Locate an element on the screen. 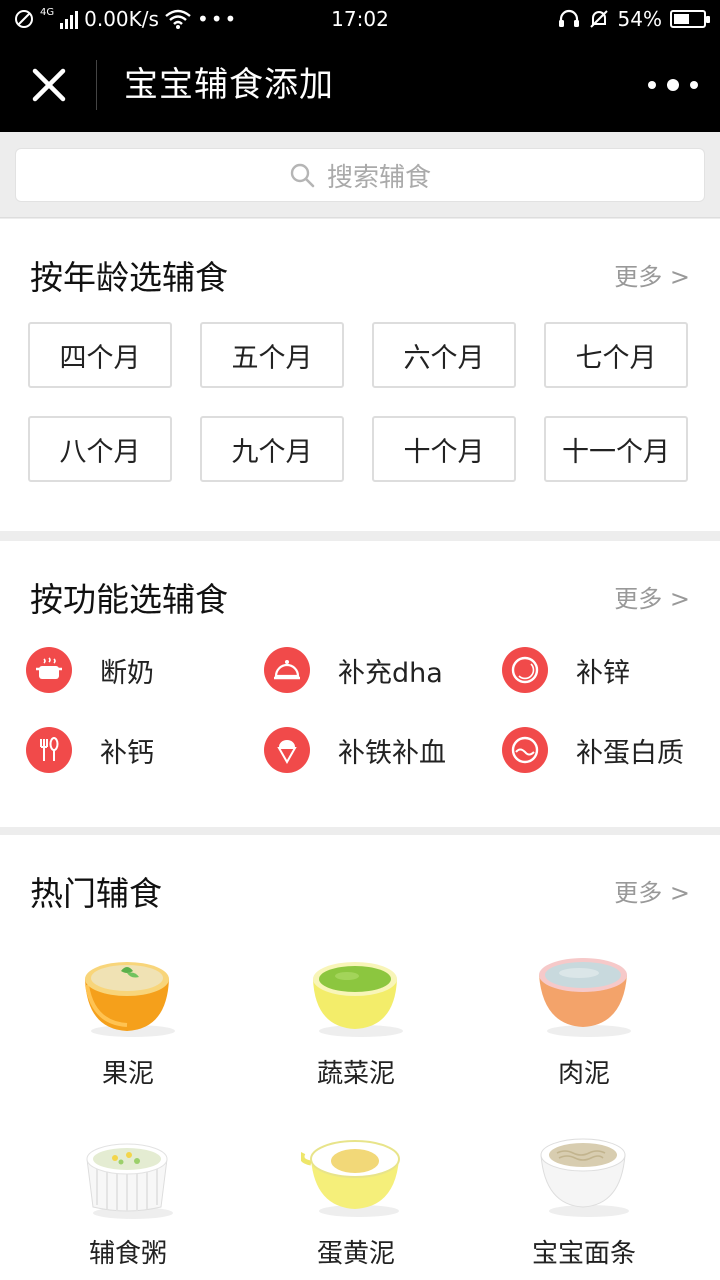 The height and width of the screenshot is (1280, 720). ice-cream-icon is located at coordinates (287, 750).